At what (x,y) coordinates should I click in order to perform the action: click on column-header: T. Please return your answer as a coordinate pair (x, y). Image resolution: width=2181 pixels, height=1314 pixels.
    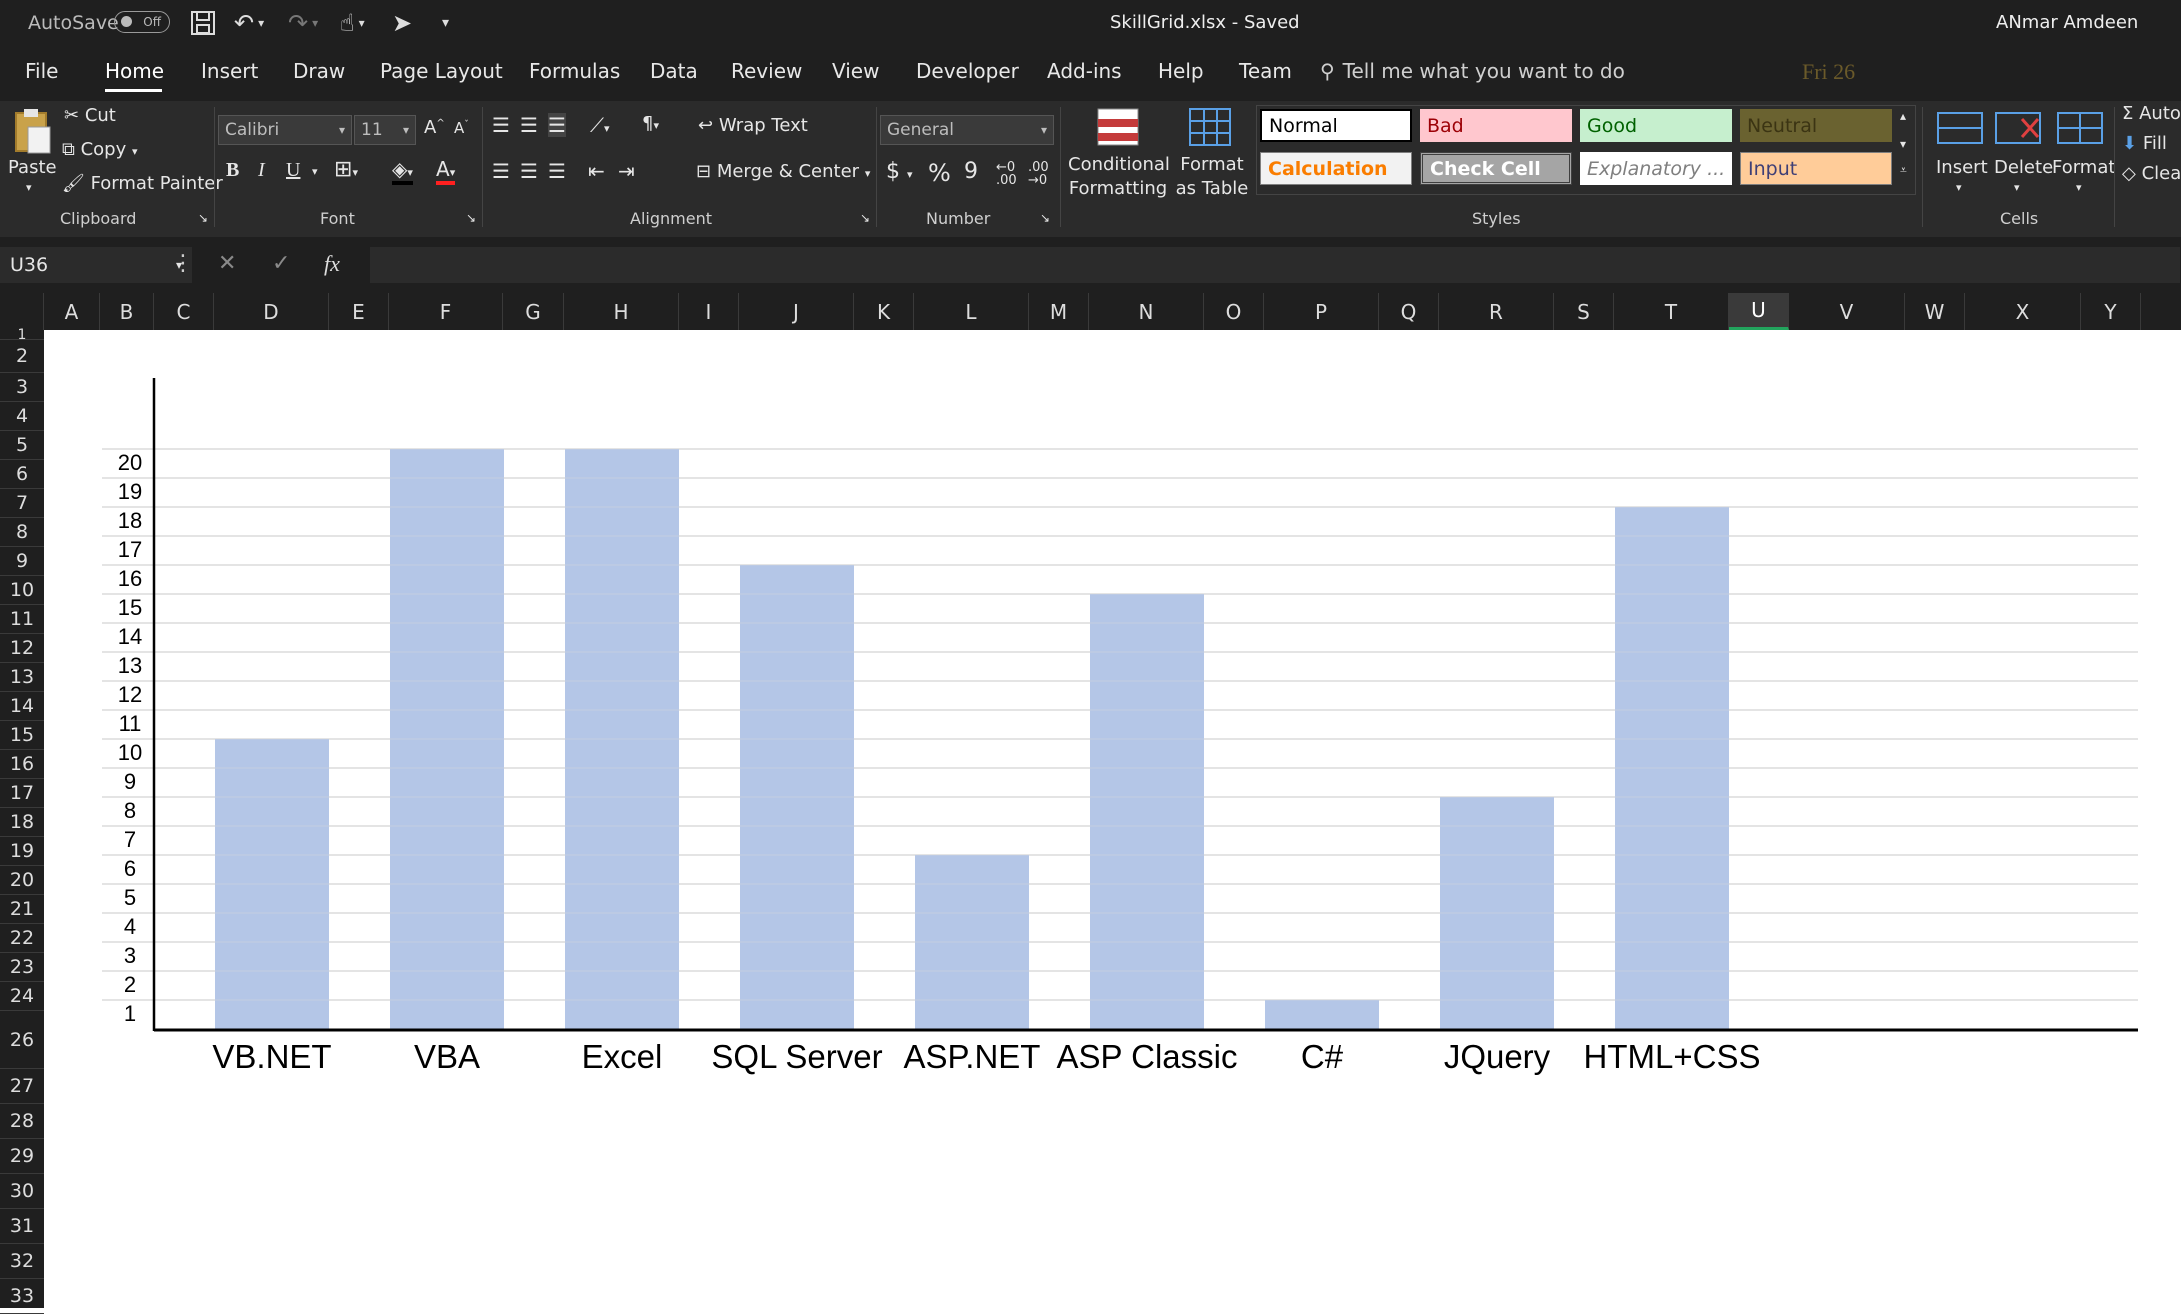
    Looking at the image, I should click on (1671, 311).